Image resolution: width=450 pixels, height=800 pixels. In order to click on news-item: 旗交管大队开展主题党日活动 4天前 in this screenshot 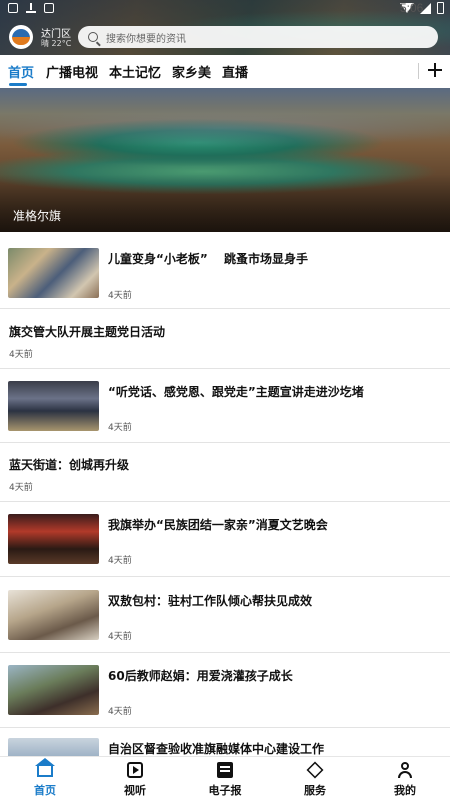, I will do `click(225, 339)`.